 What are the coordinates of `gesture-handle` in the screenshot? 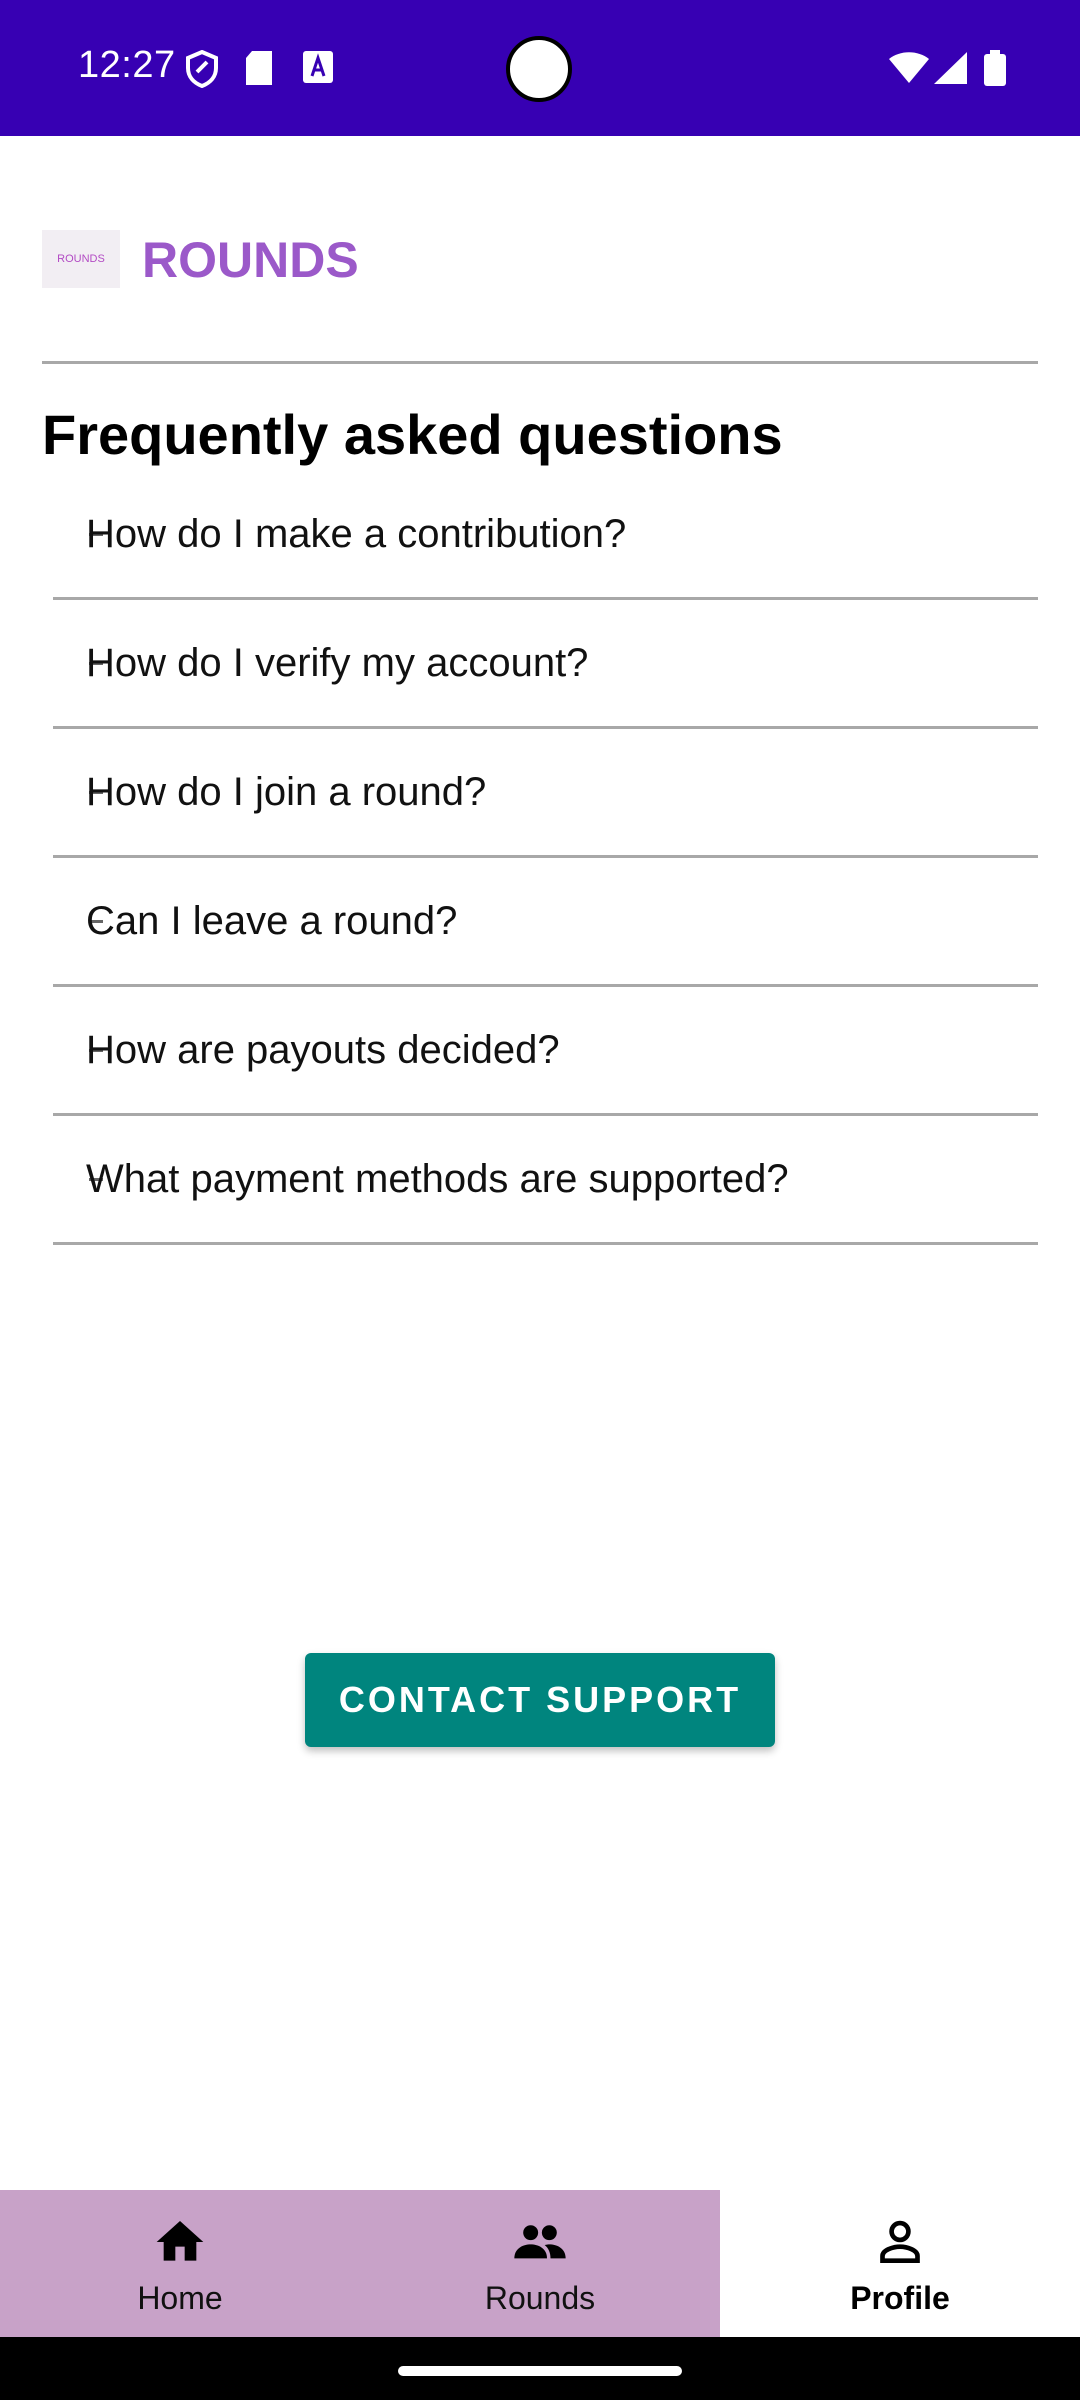 It's located at (540, 2371).